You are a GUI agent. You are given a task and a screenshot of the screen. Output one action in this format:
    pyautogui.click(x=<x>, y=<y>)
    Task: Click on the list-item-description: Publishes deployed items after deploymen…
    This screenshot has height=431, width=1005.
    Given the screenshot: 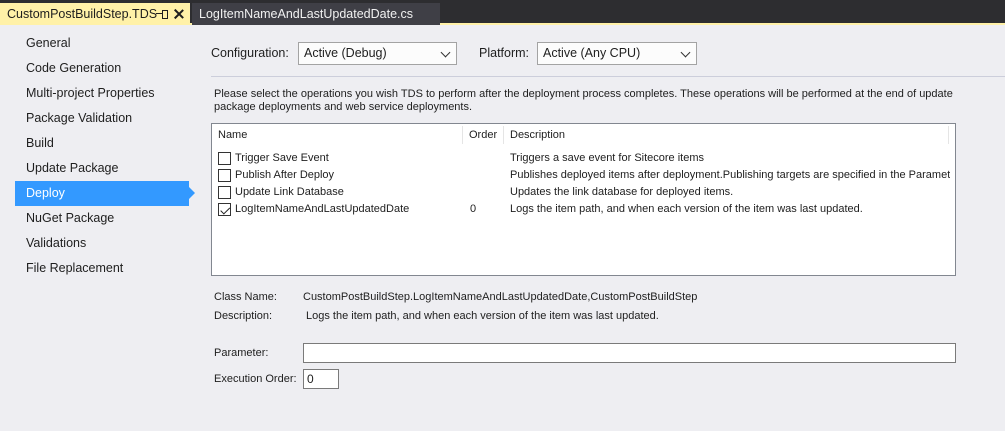 What is the action you would take?
    pyautogui.click(x=730, y=175)
    